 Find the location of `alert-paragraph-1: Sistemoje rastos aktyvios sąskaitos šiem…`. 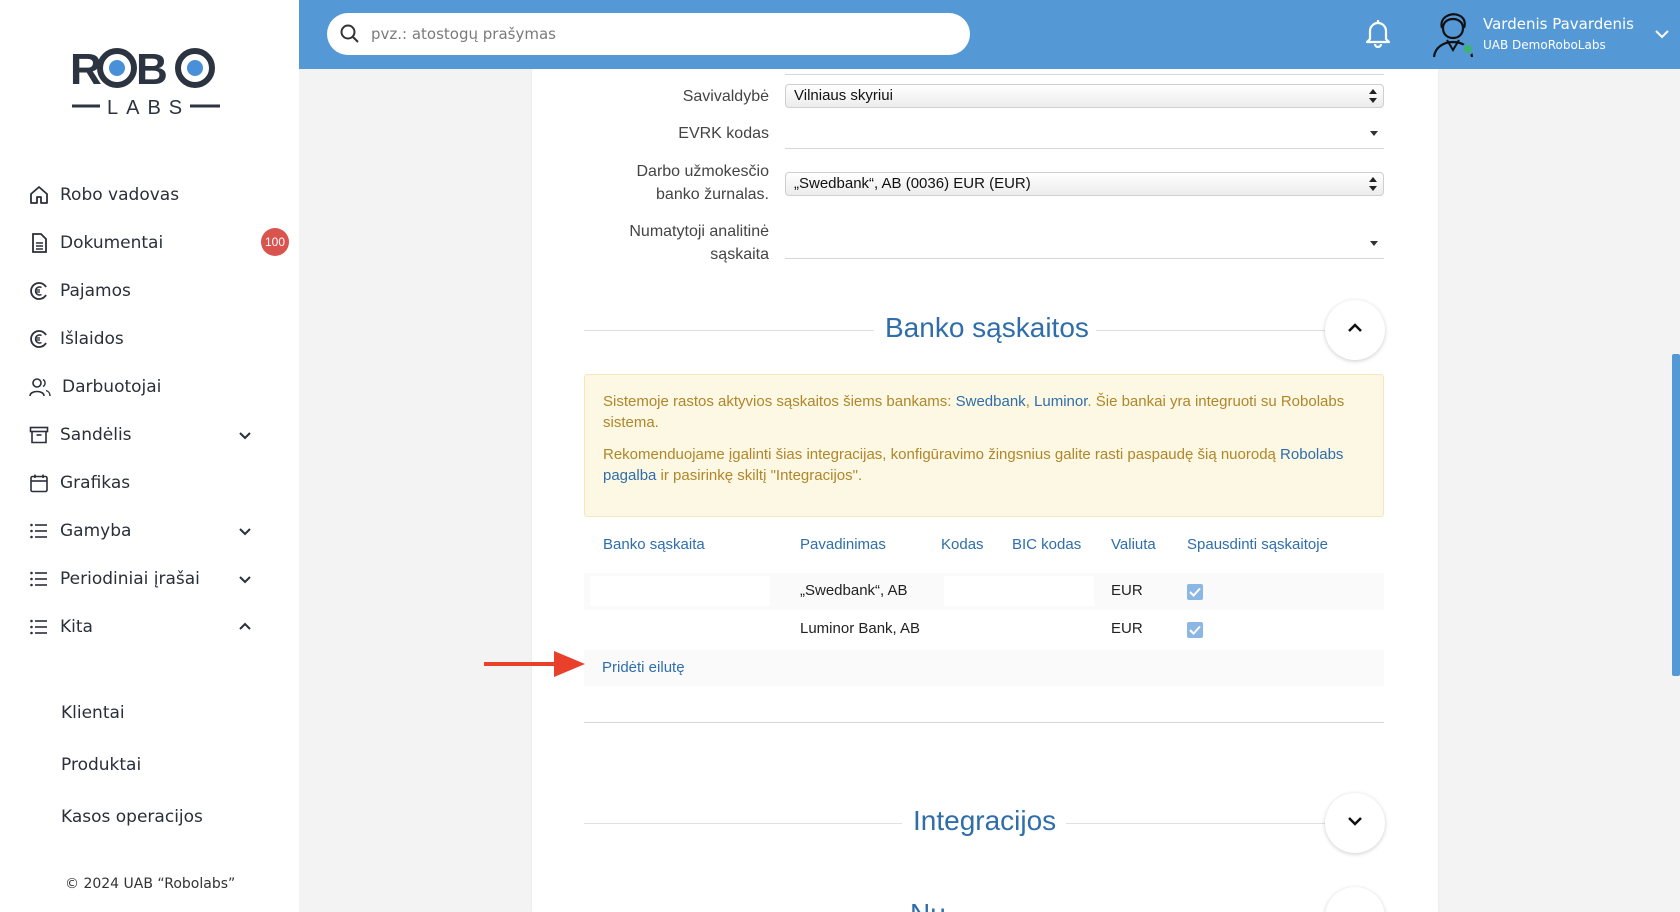

alert-paragraph-1: Sistemoje rastos aktyvios sąskaitos šiem… is located at coordinates (984, 412).